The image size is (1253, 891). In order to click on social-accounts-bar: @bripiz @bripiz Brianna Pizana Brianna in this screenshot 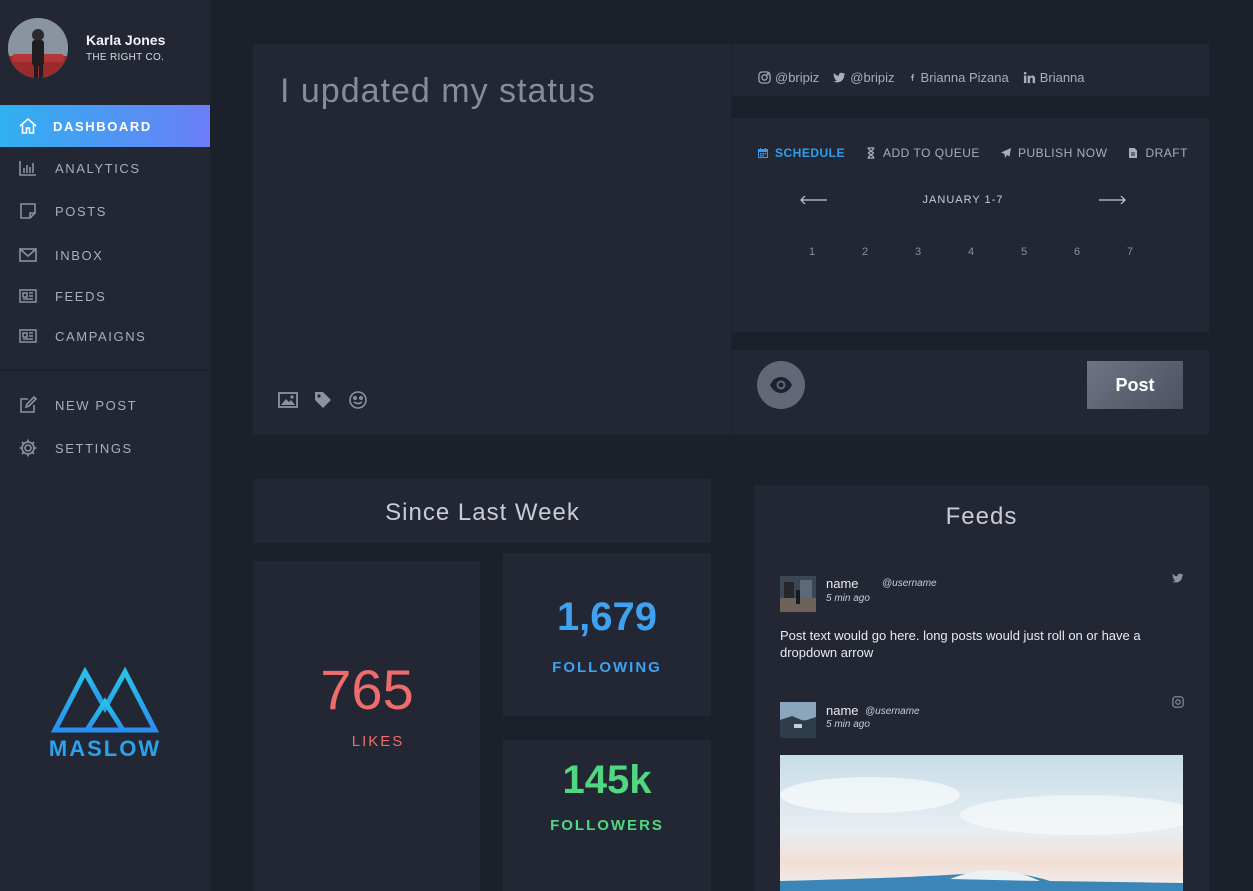, I will do `click(970, 70)`.